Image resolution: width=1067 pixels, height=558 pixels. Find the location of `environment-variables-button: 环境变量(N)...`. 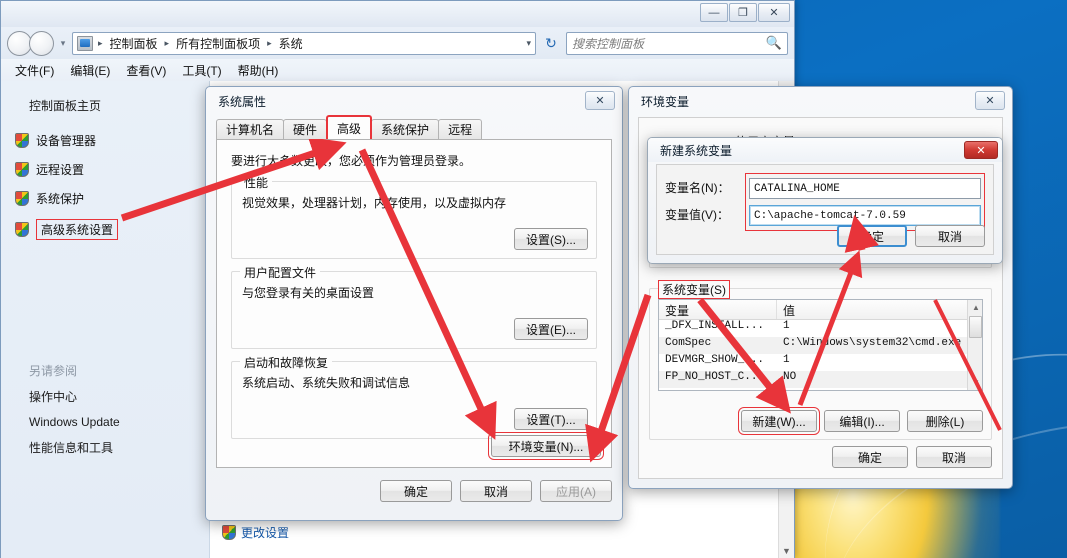

environment-variables-button: 环境变量(N)... is located at coordinates (546, 446).